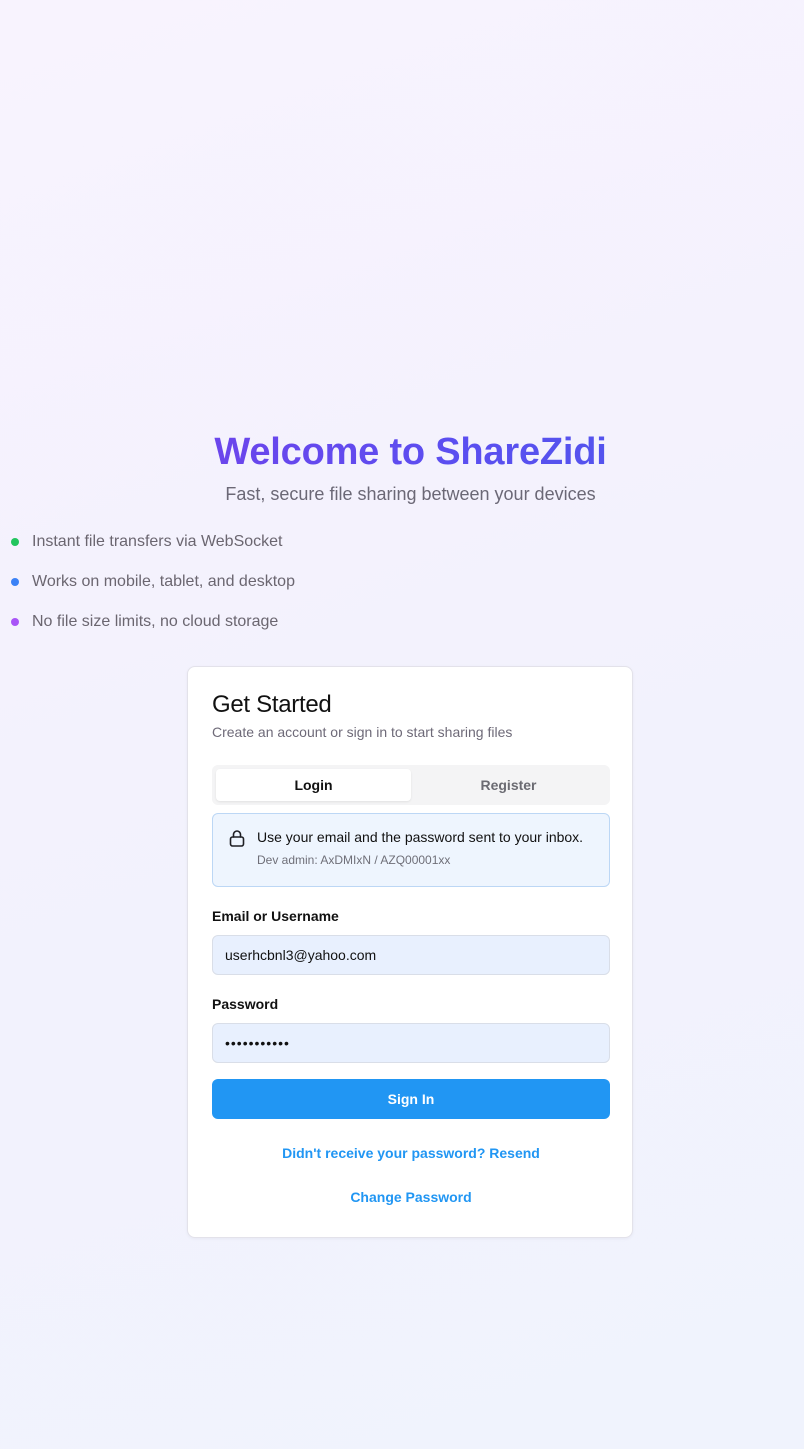 The image size is (804, 1449). I want to click on password-field, so click(411, 1043).